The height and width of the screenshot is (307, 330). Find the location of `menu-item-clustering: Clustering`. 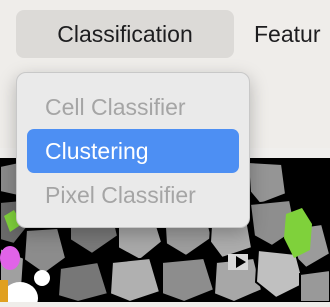

menu-item-clustering: Clustering is located at coordinates (133, 151).